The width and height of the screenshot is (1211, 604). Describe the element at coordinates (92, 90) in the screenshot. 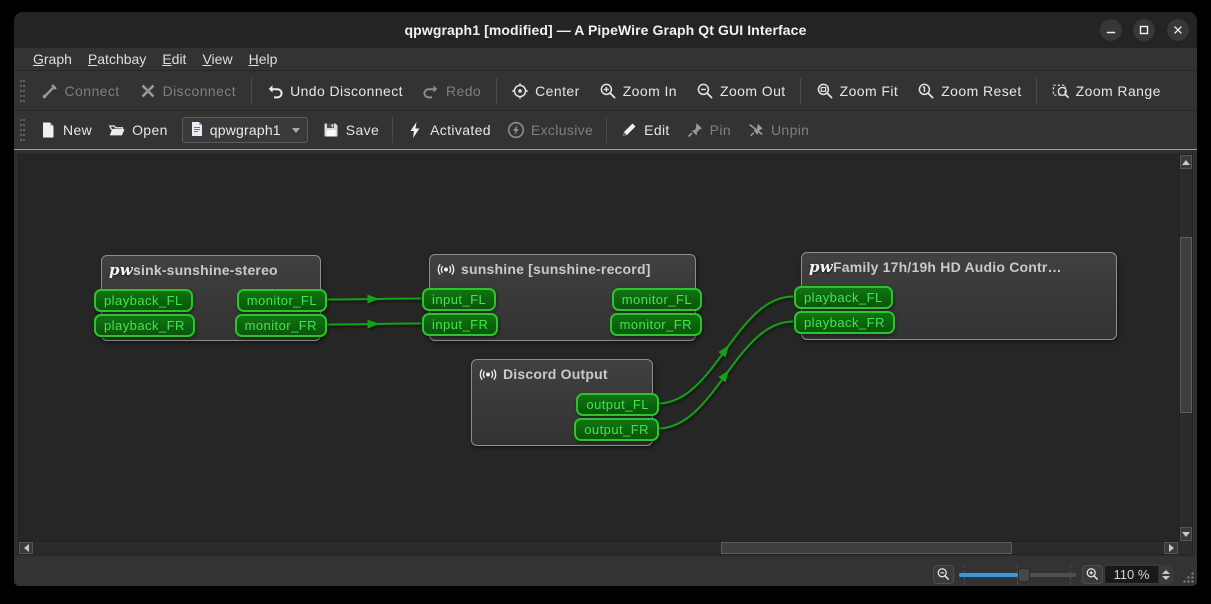

I see `button-label: Connect` at that location.